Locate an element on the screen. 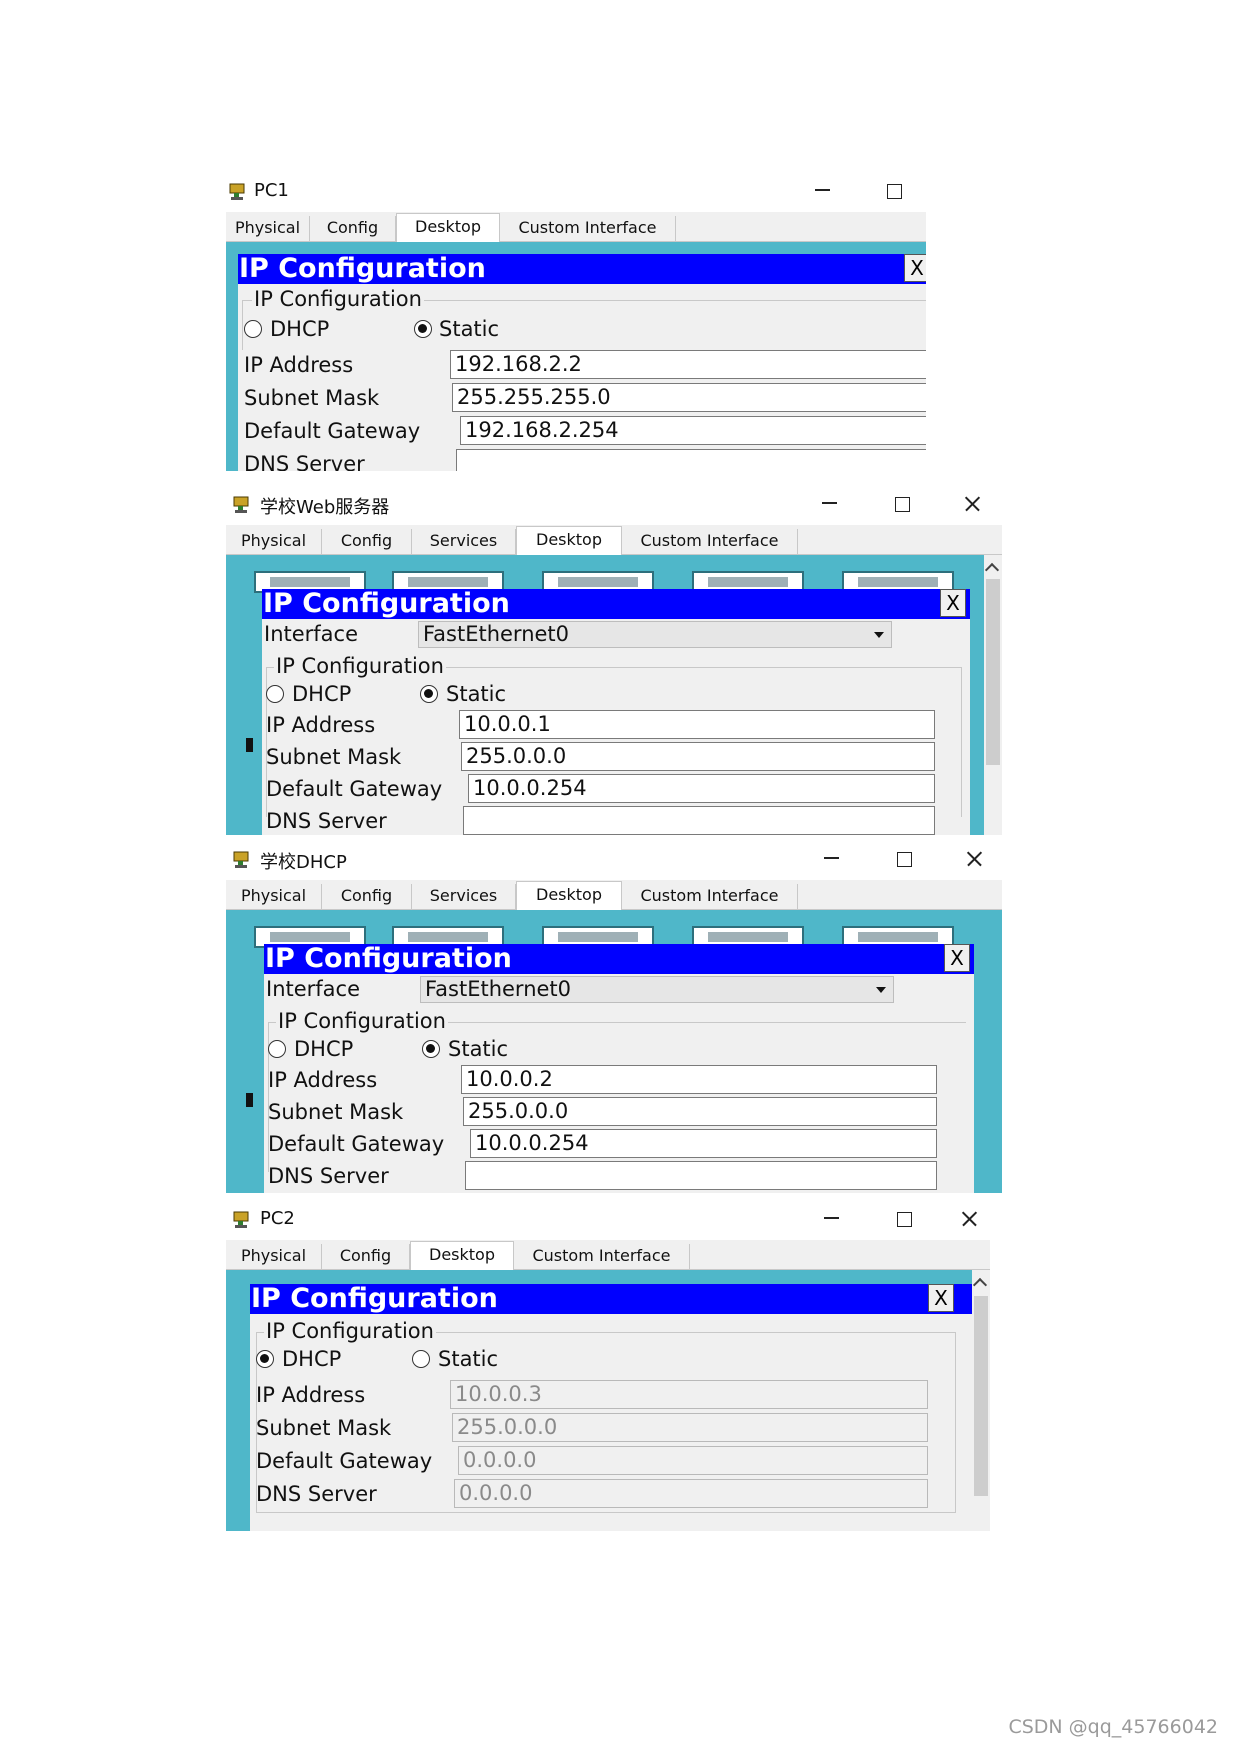  title-bar: PC2 is located at coordinates (608, 1219).